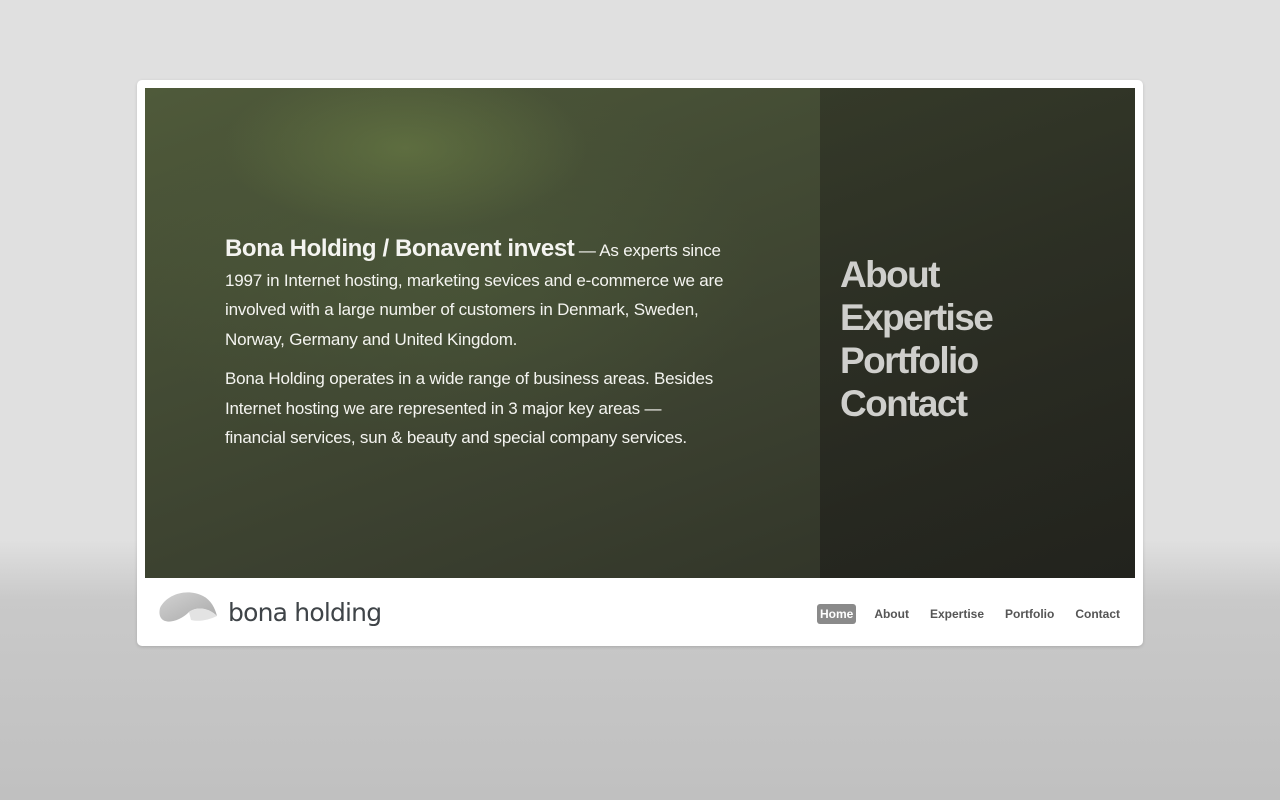  I want to click on big-nav-about: About, so click(916, 274).